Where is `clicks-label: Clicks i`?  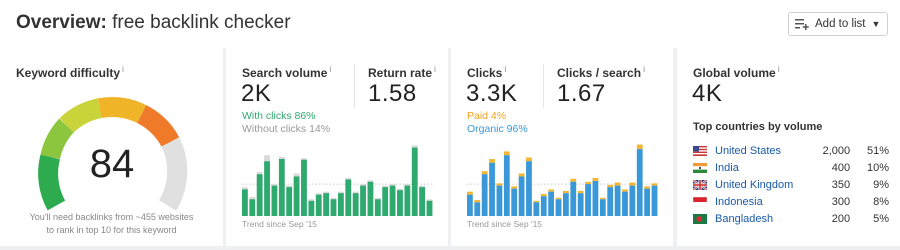 clicks-label: Clicks i is located at coordinates (487, 72).